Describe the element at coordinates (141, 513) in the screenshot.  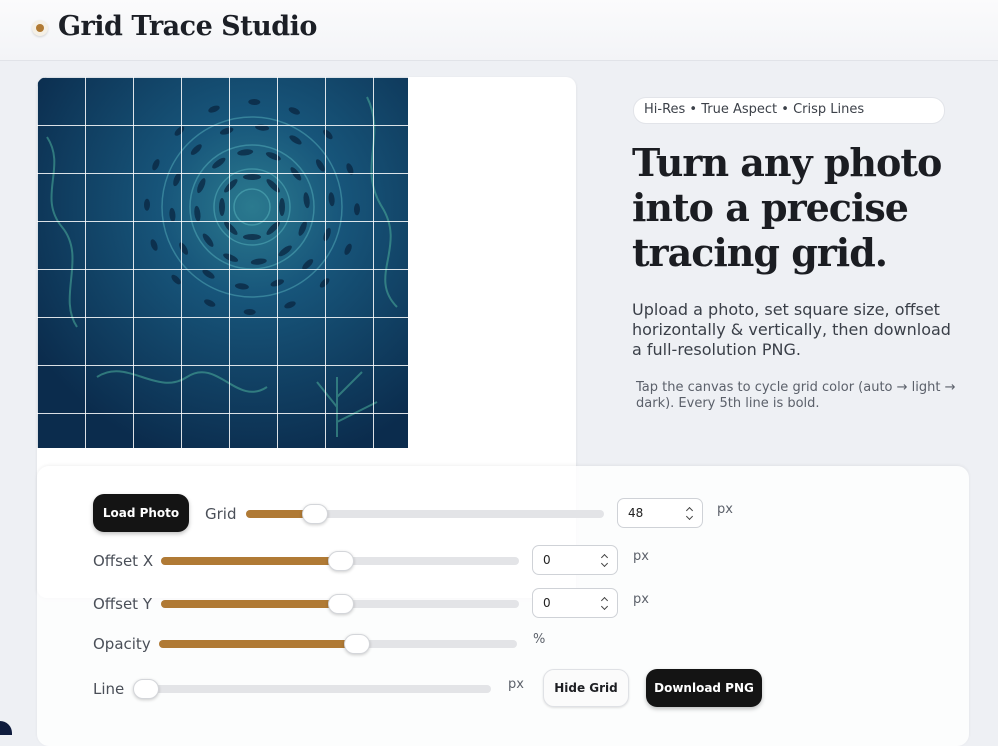
I see `load-photo-button: Load Photo` at that location.